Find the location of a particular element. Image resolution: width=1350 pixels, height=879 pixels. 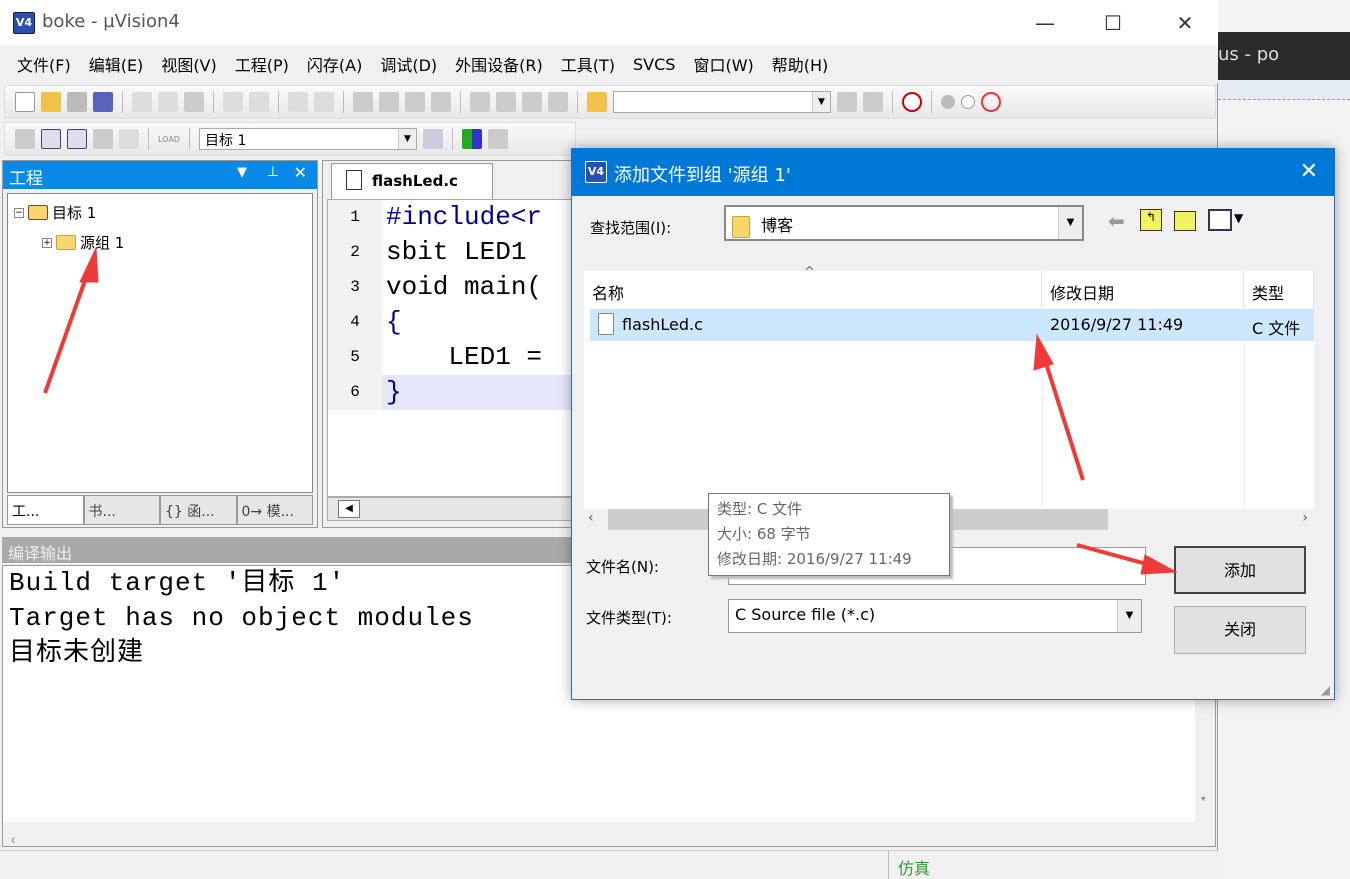

minimize-button: — is located at coordinates (1045, 23).